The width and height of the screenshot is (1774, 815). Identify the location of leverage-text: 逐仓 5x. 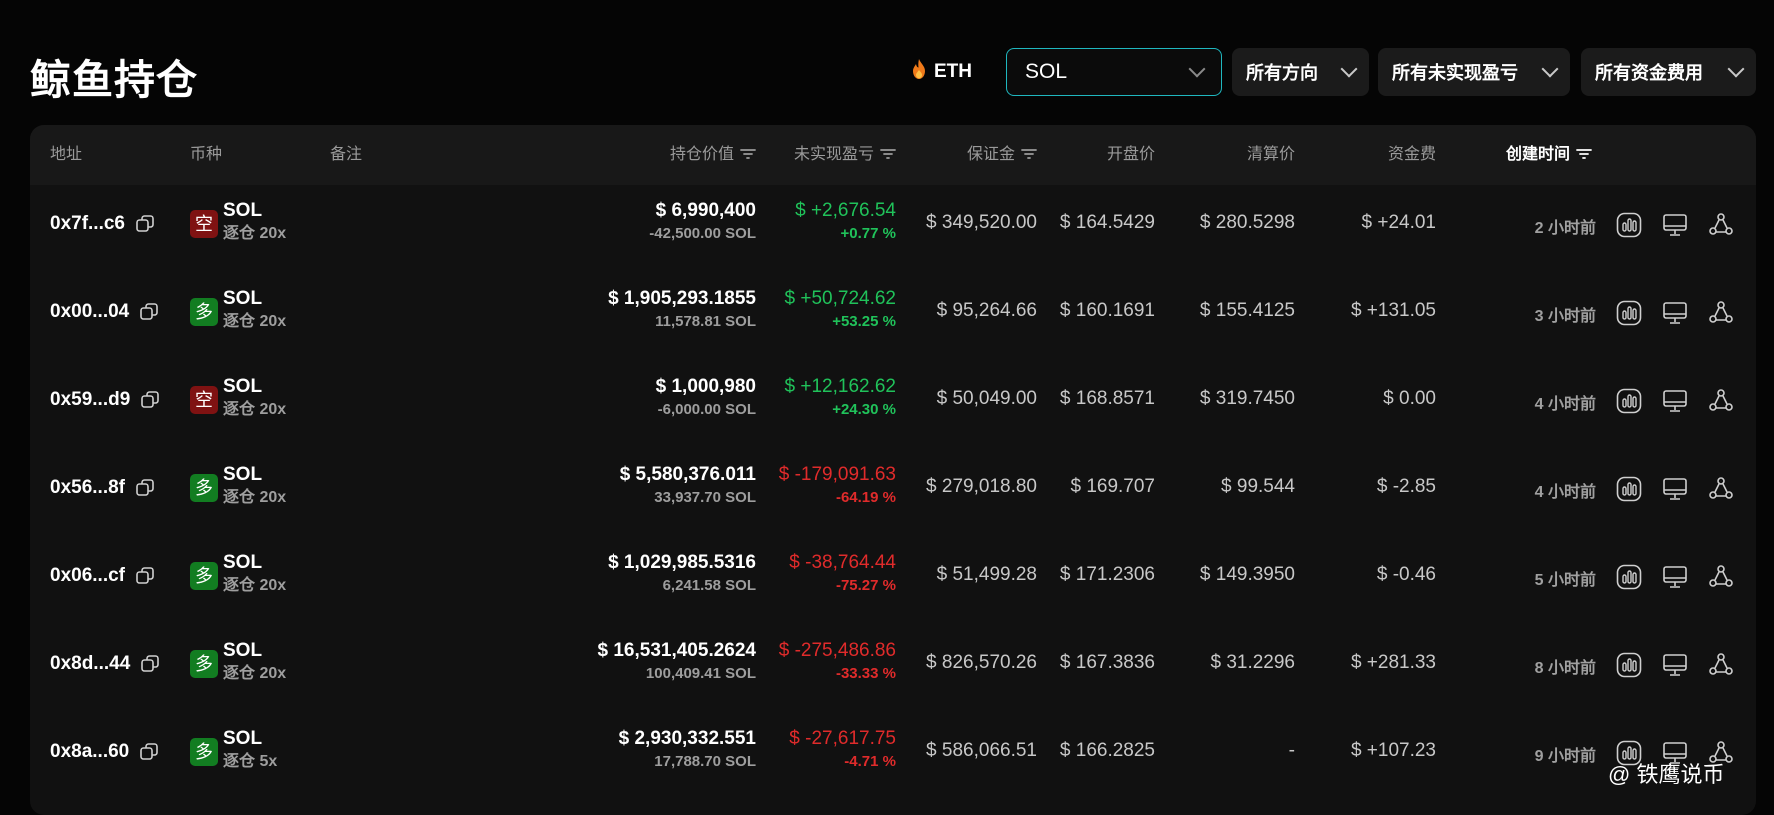
(250, 761).